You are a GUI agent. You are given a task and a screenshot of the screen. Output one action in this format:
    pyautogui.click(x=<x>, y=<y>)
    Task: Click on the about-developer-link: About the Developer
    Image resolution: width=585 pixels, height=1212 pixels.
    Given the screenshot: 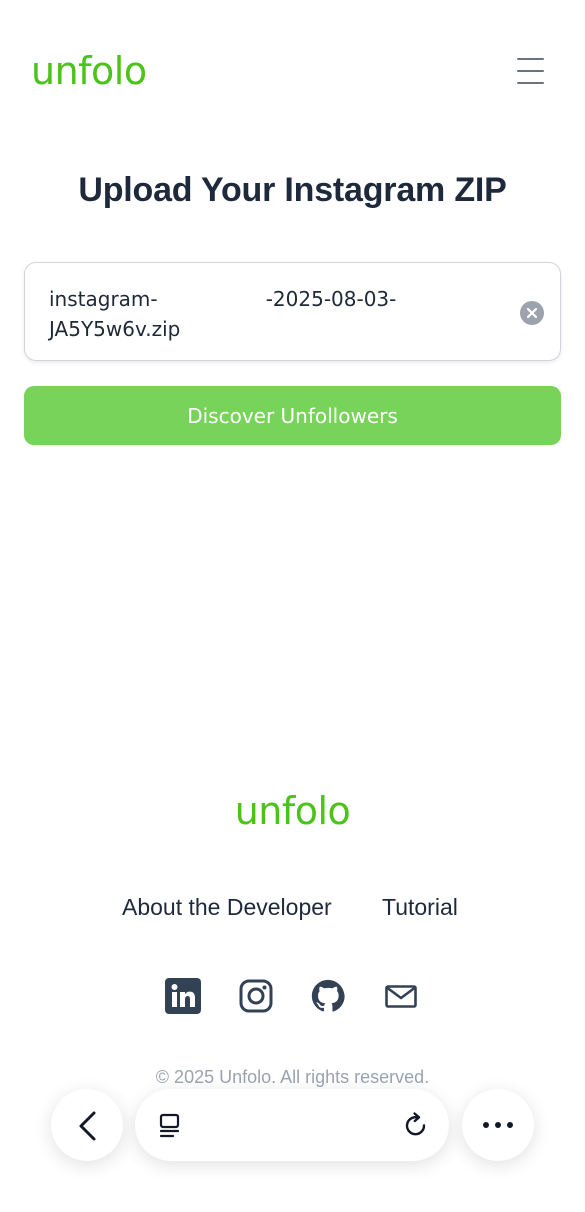 What is the action you would take?
    pyautogui.click(x=227, y=907)
    